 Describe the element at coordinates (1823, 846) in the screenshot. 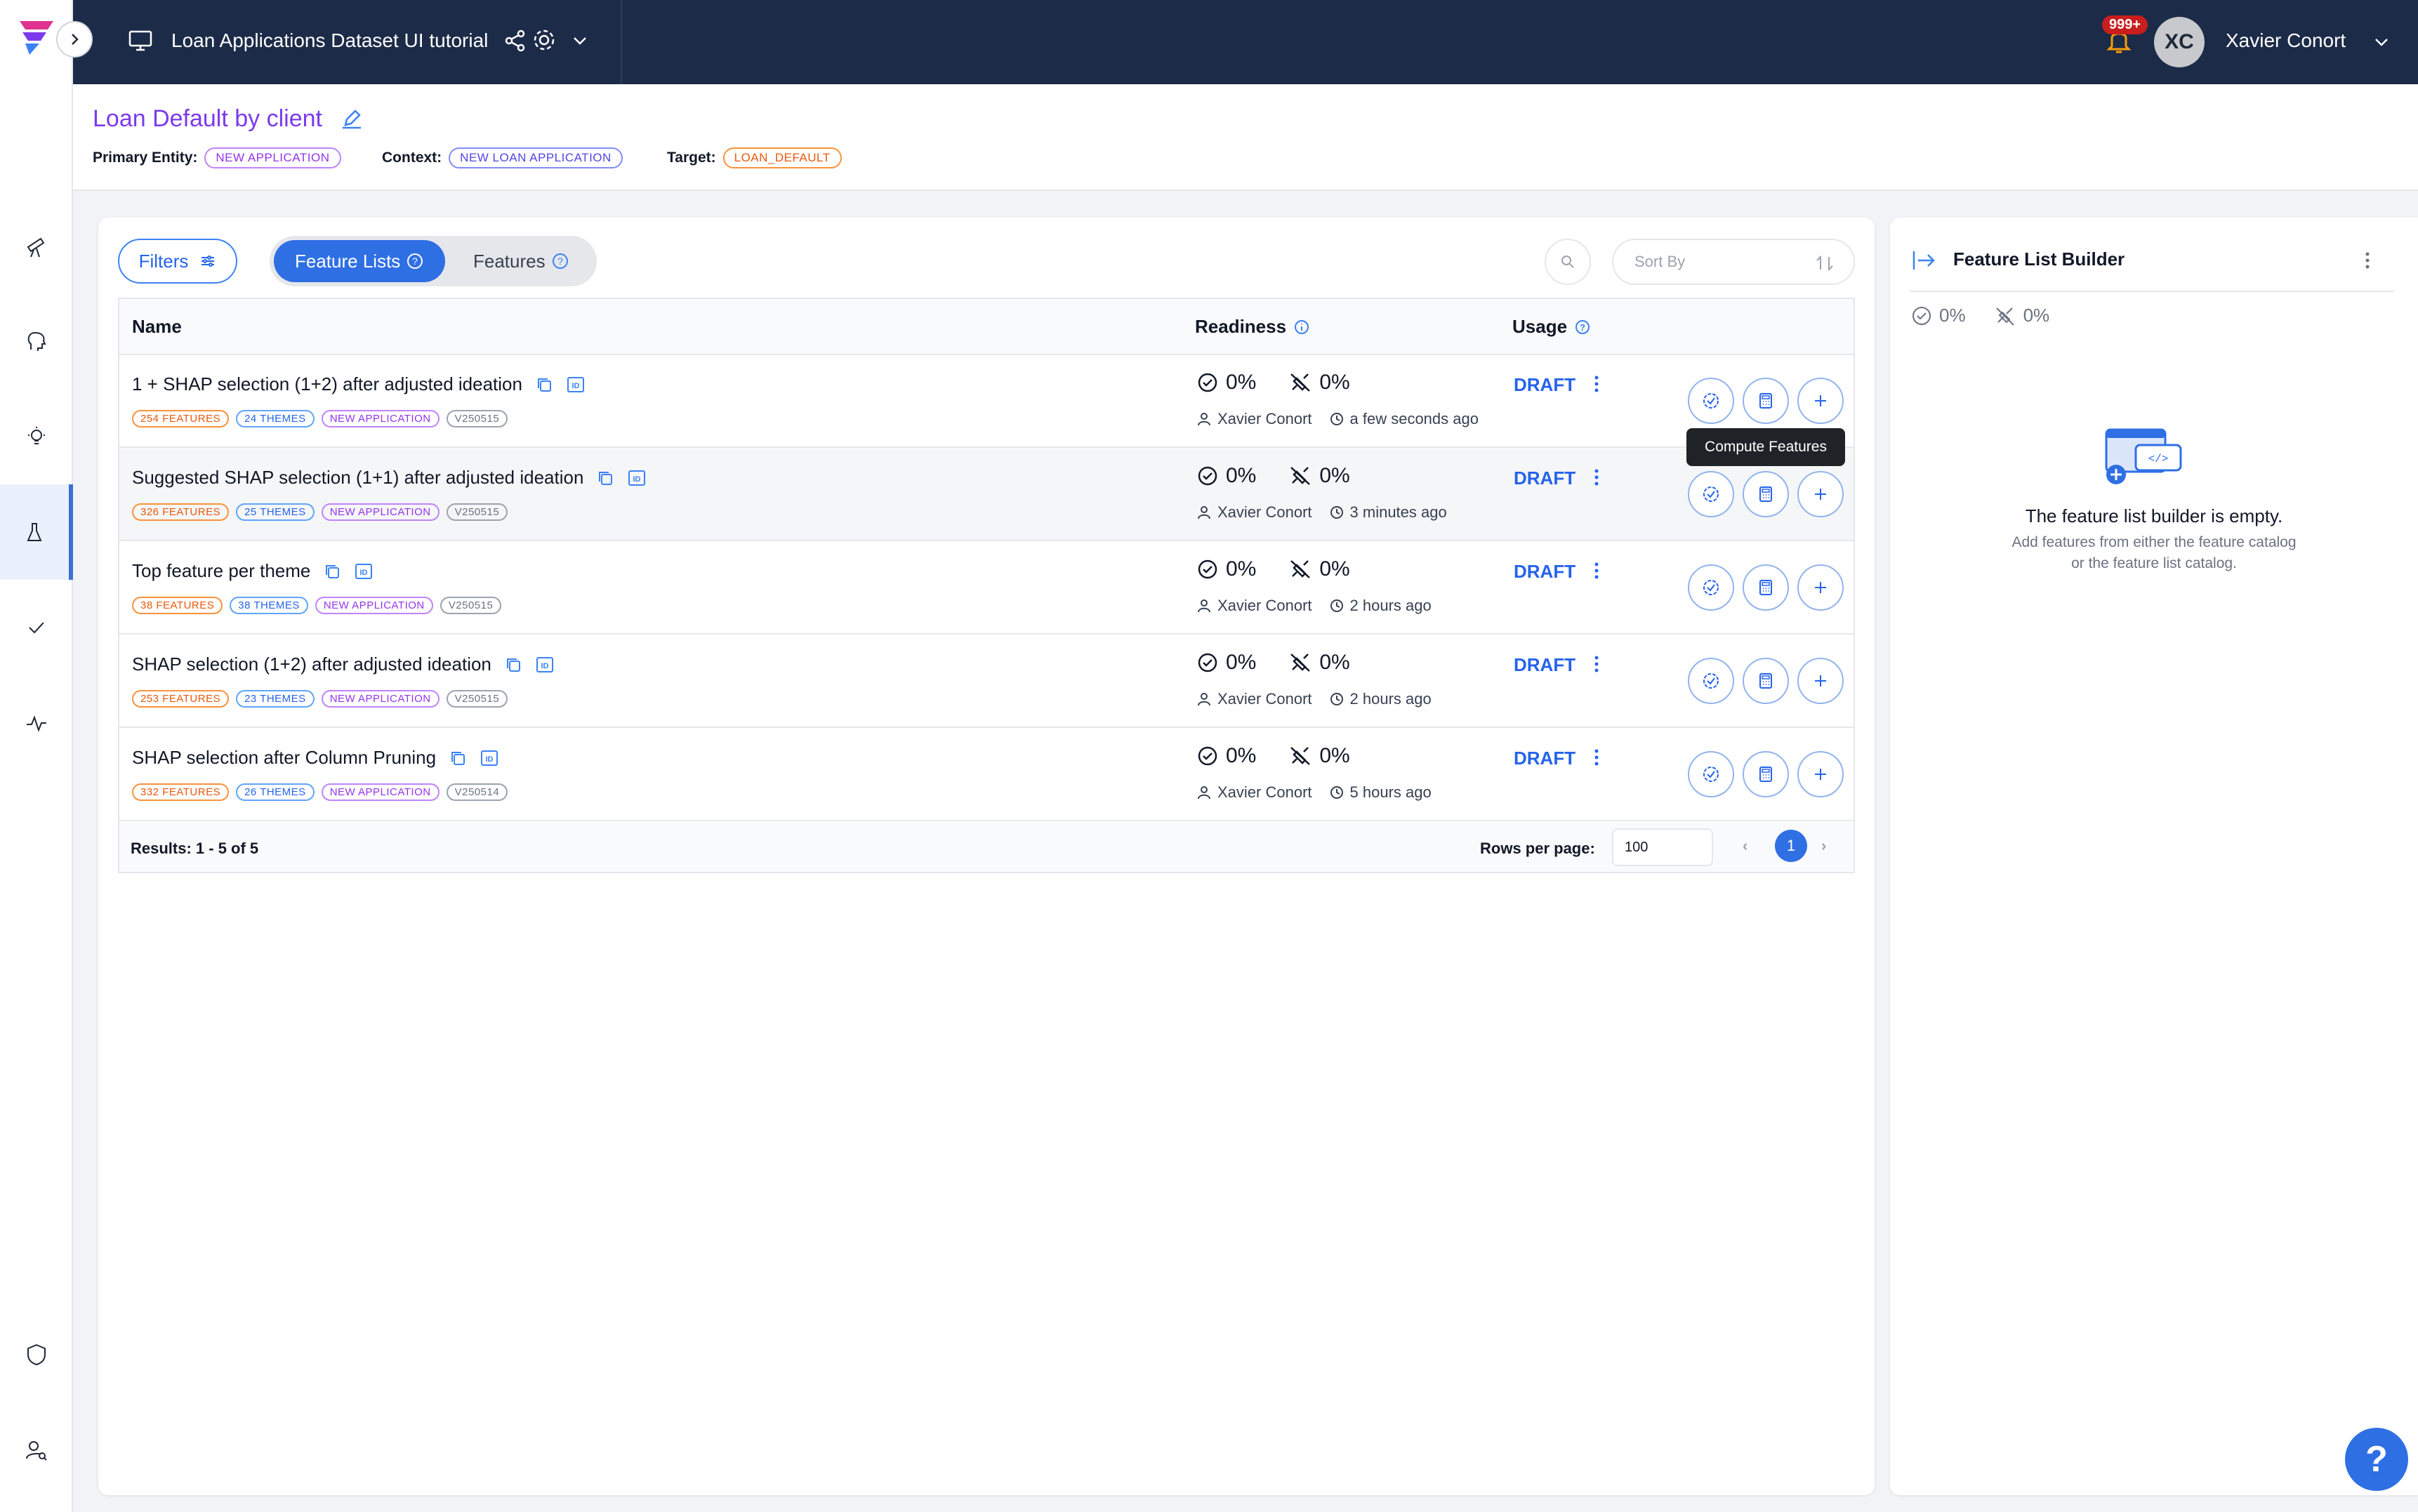

I see `next-page-icon: ›` at that location.